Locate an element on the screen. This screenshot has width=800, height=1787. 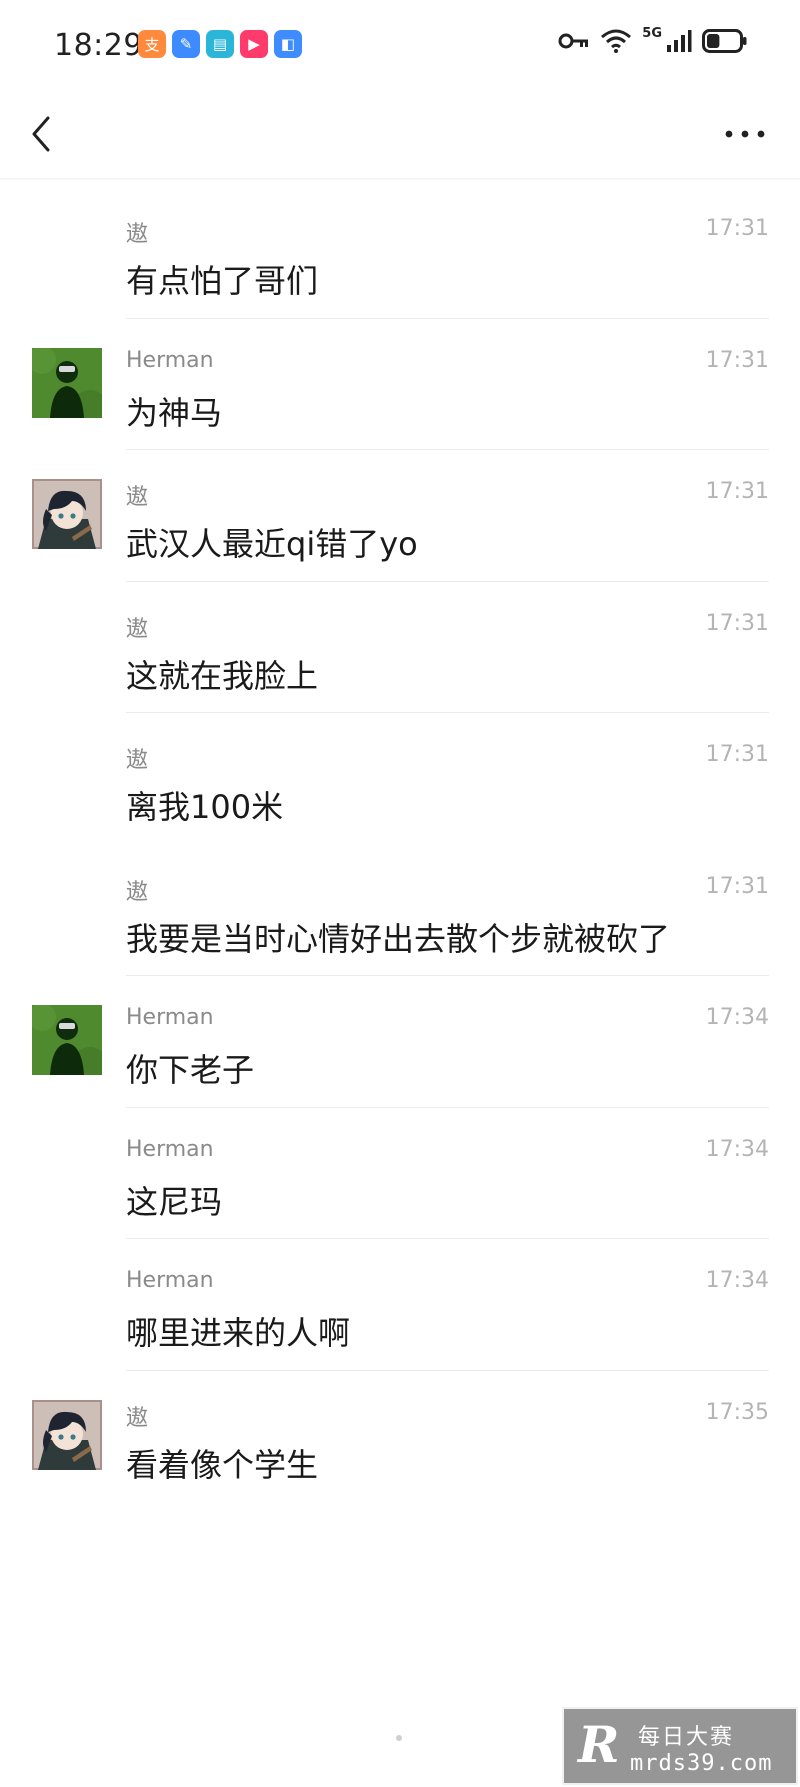
message-item: 遨 17:35 看着像个学生 is located at coordinates (400, 1444).